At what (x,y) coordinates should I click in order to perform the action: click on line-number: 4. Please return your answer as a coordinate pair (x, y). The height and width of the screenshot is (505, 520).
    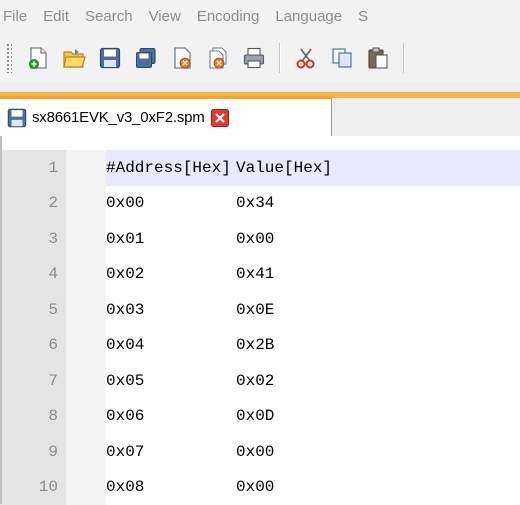
    Looking at the image, I should click on (33, 275).